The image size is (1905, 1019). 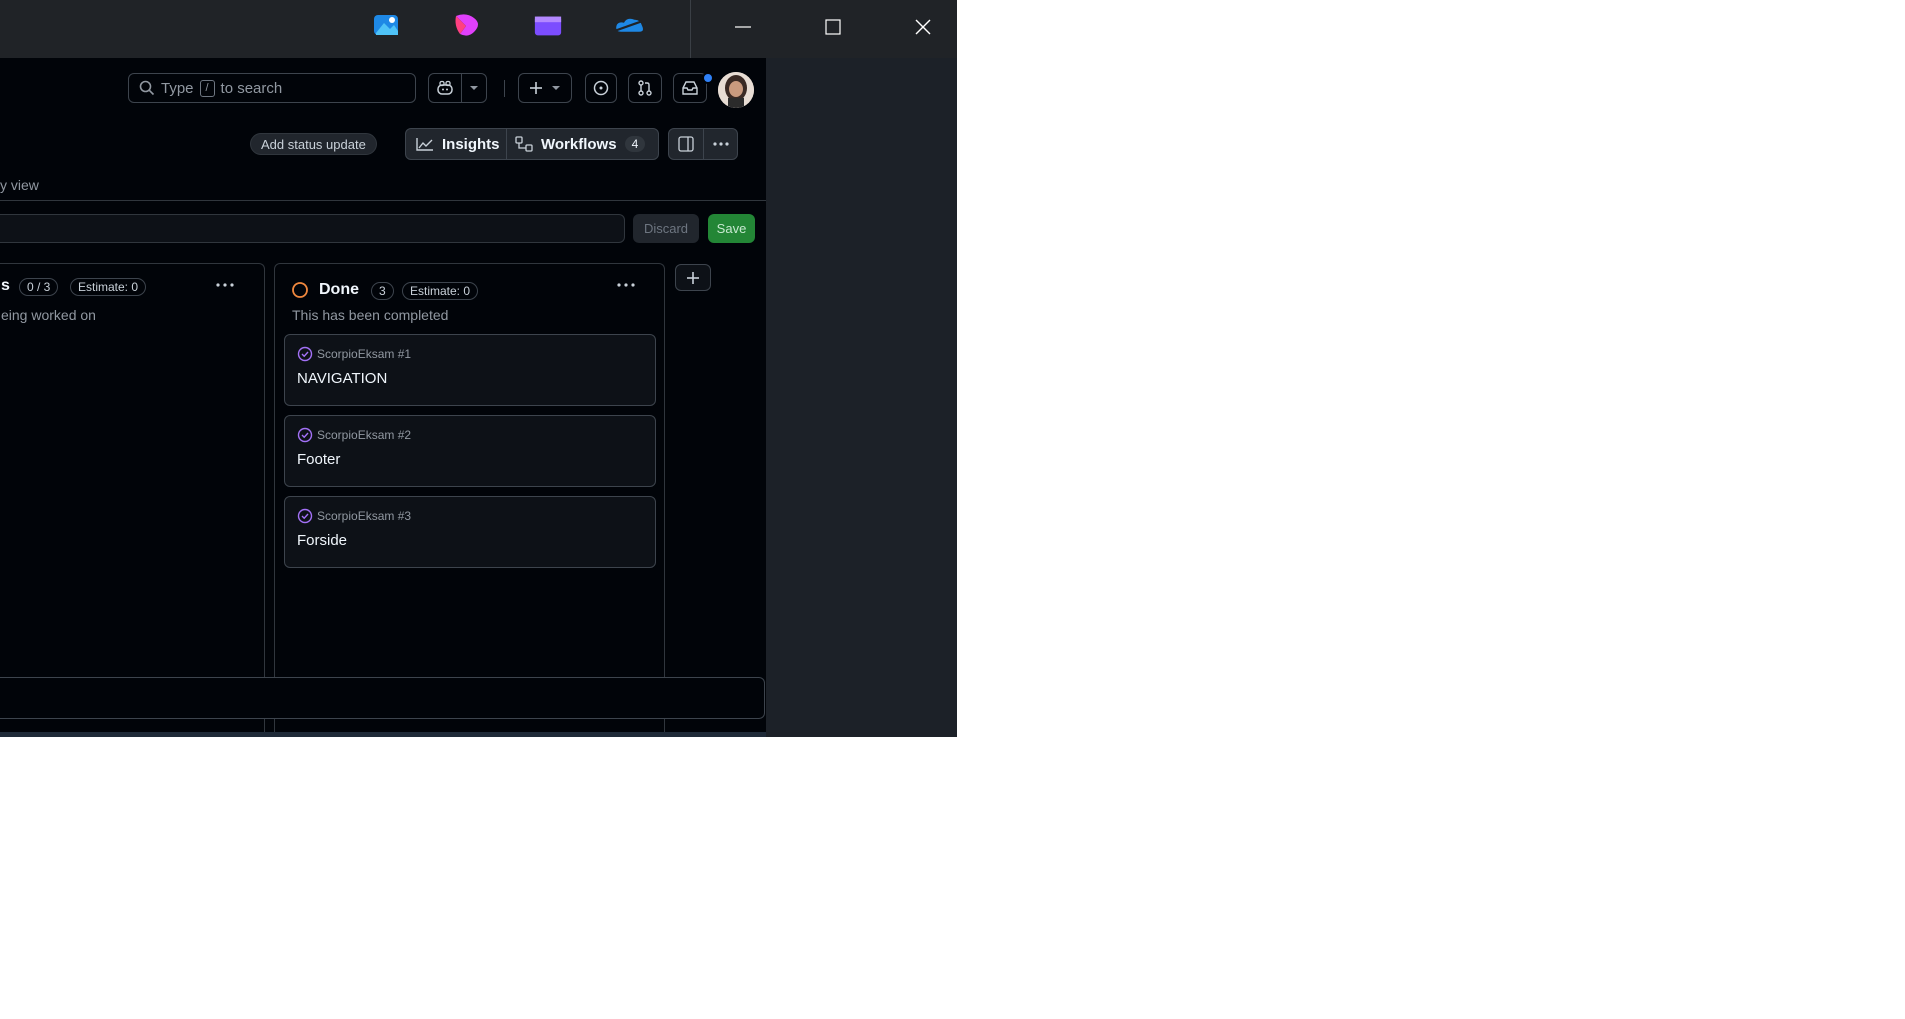 What do you see at coordinates (251, 88) in the screenshot?
I see `search-suffix: to search` at bounding box center [251, 88].